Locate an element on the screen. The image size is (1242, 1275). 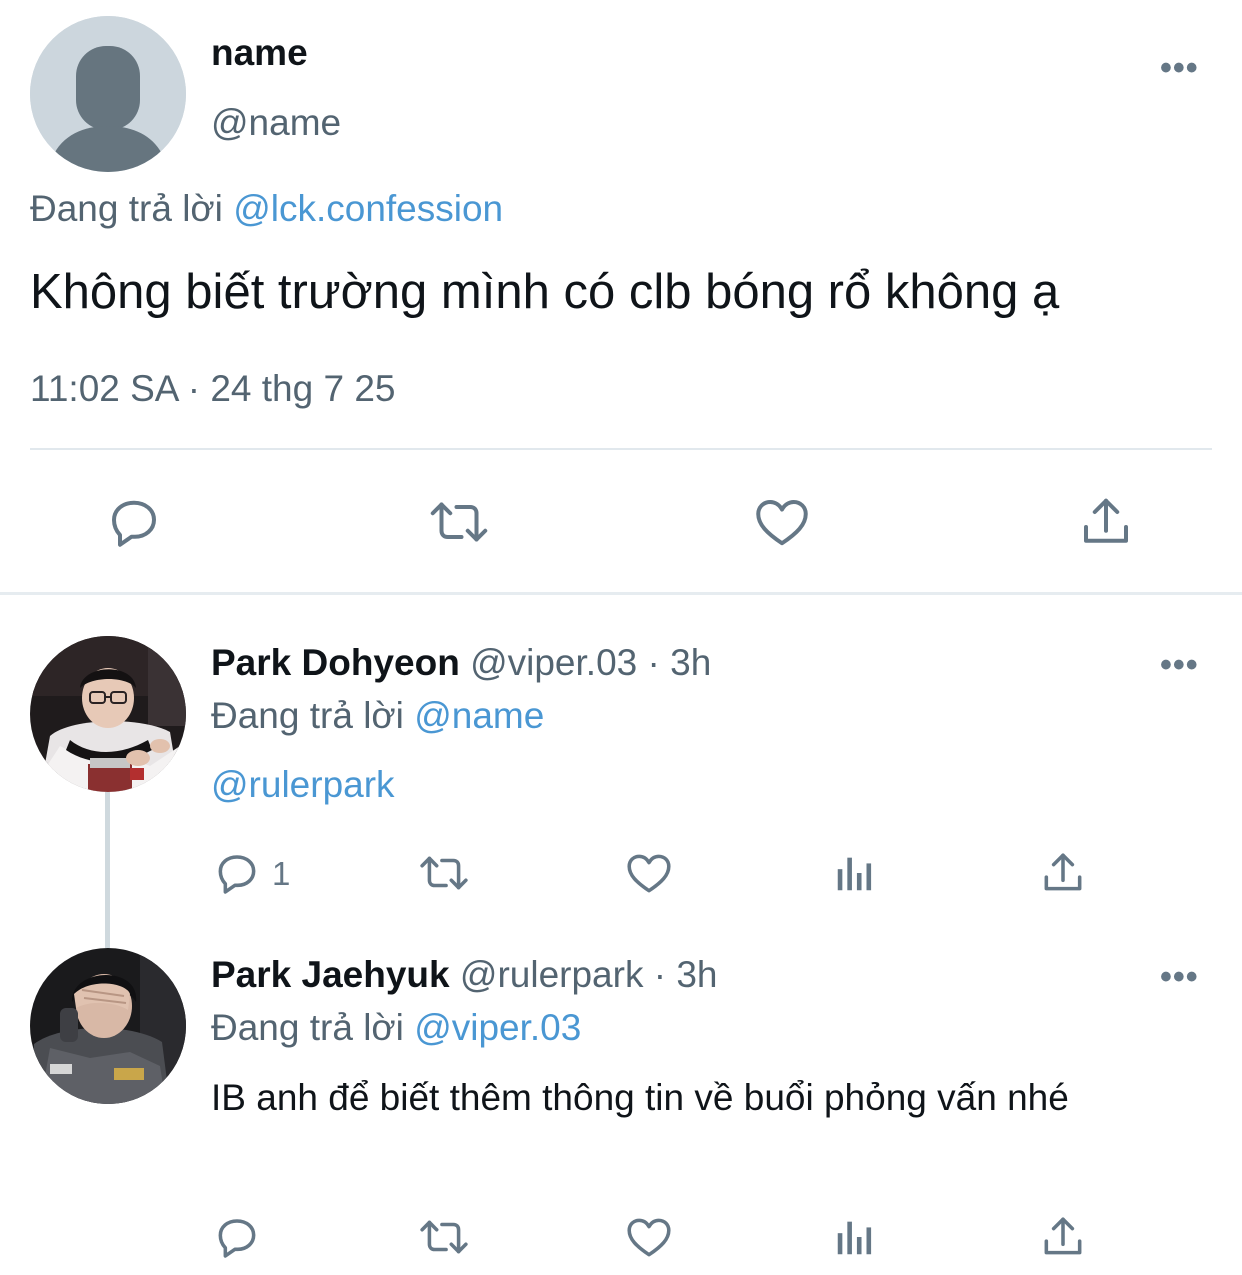
replying-to-link: @name is located at coordinates (479, 715).